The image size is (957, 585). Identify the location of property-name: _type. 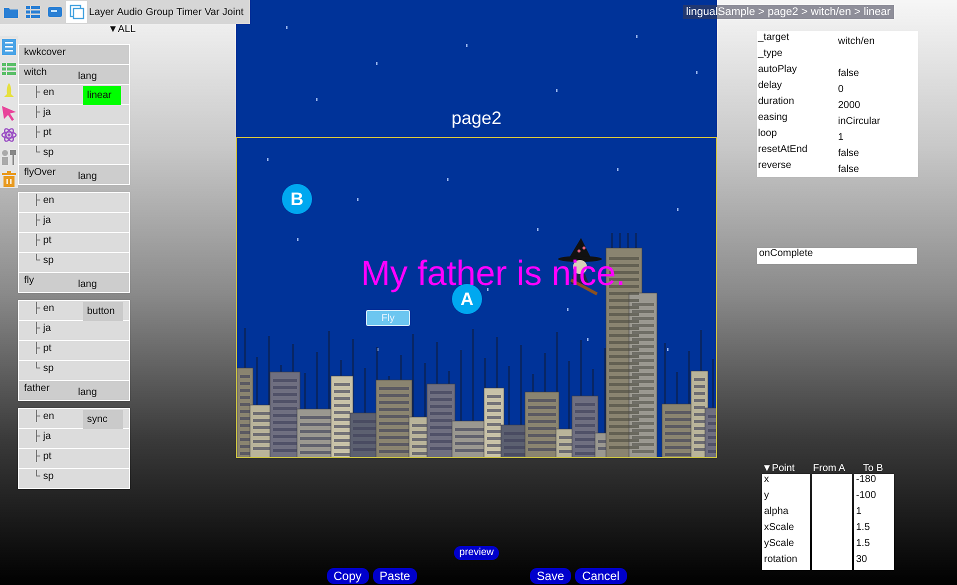
(771, 54).